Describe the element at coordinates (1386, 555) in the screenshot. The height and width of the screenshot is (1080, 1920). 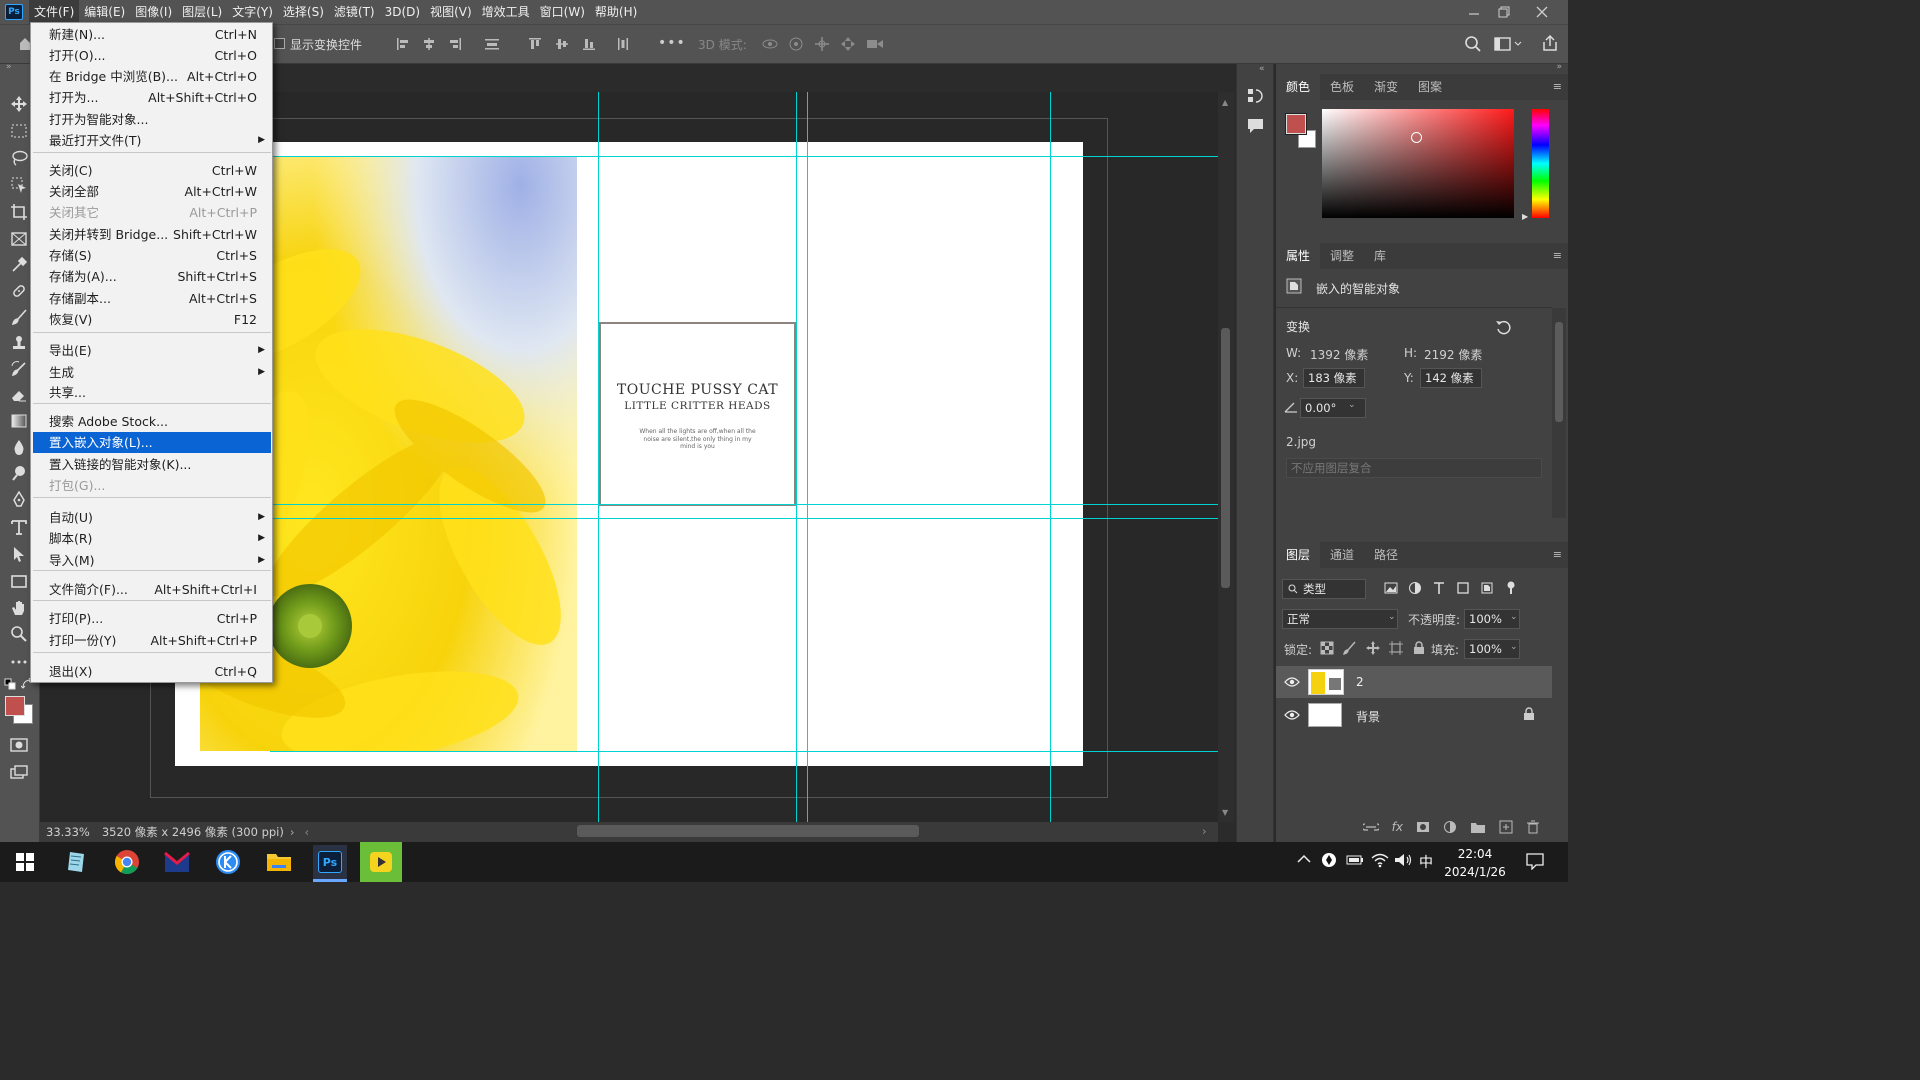
I see `tab-paths: 路径` at that location.